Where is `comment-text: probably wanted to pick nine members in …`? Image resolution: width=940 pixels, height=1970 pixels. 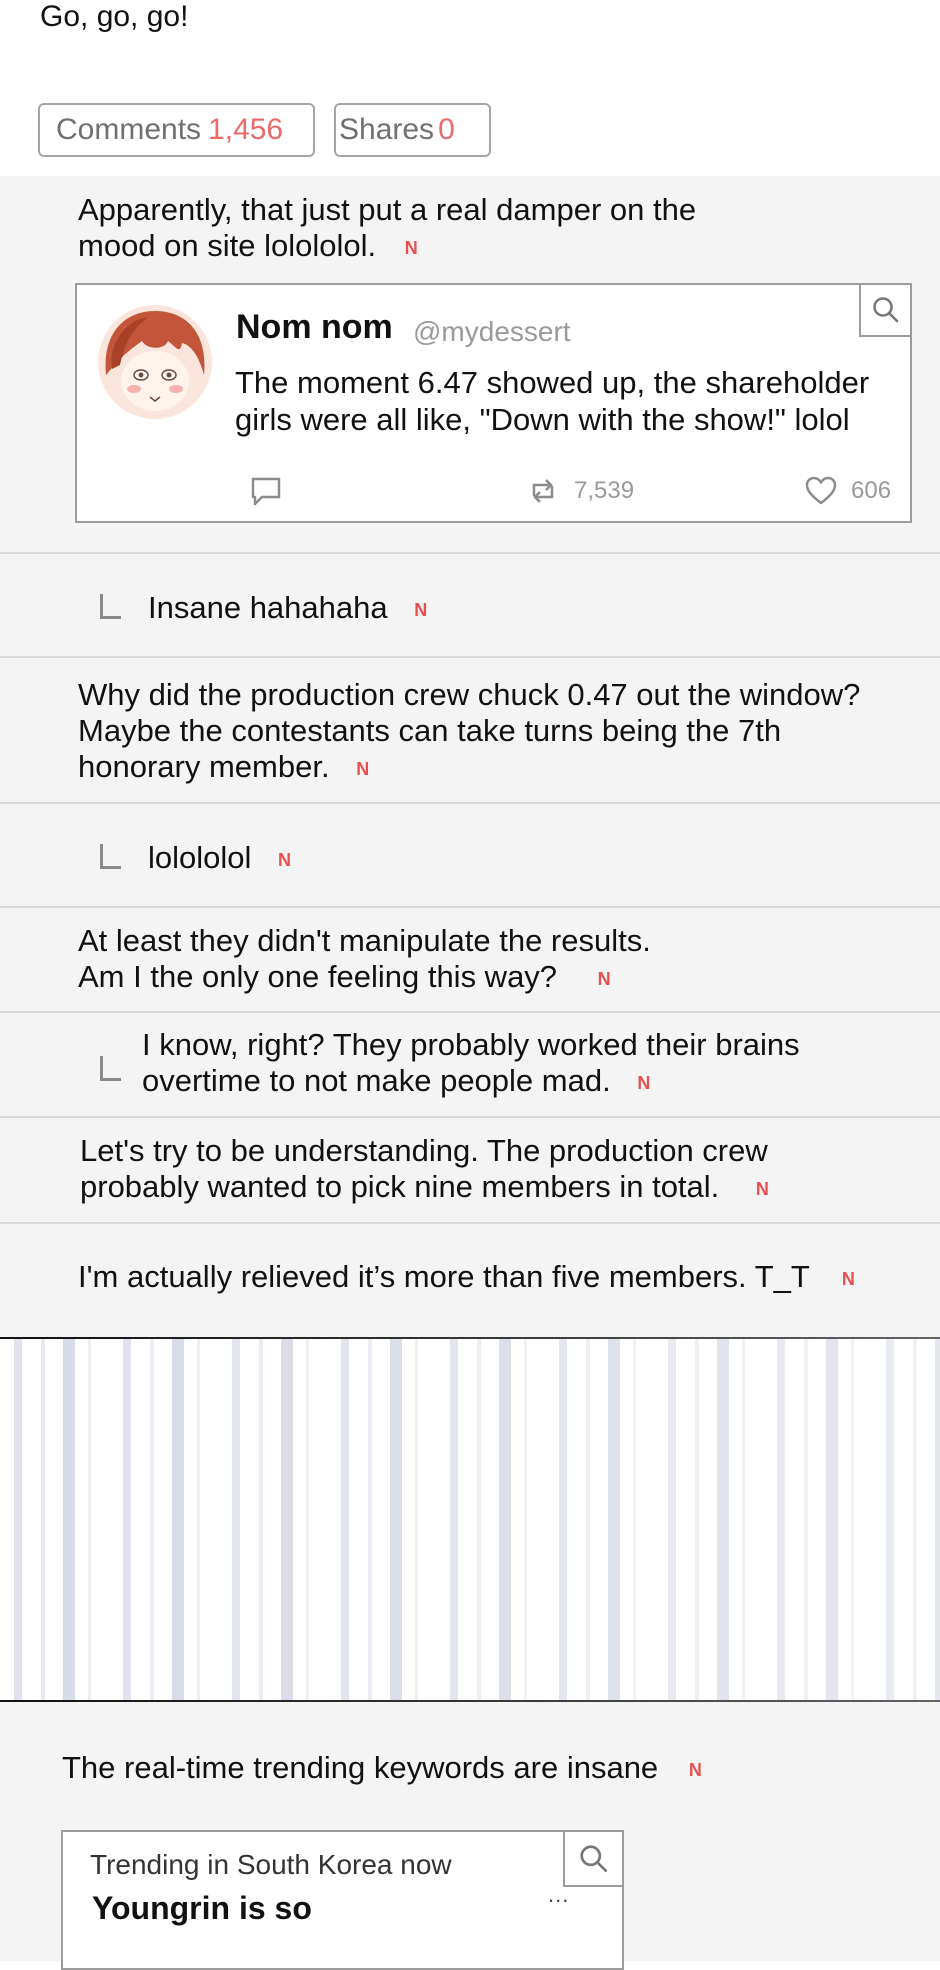
comment-text: probably wanted to pick nine members in … is located at coordinates (400, 1186).